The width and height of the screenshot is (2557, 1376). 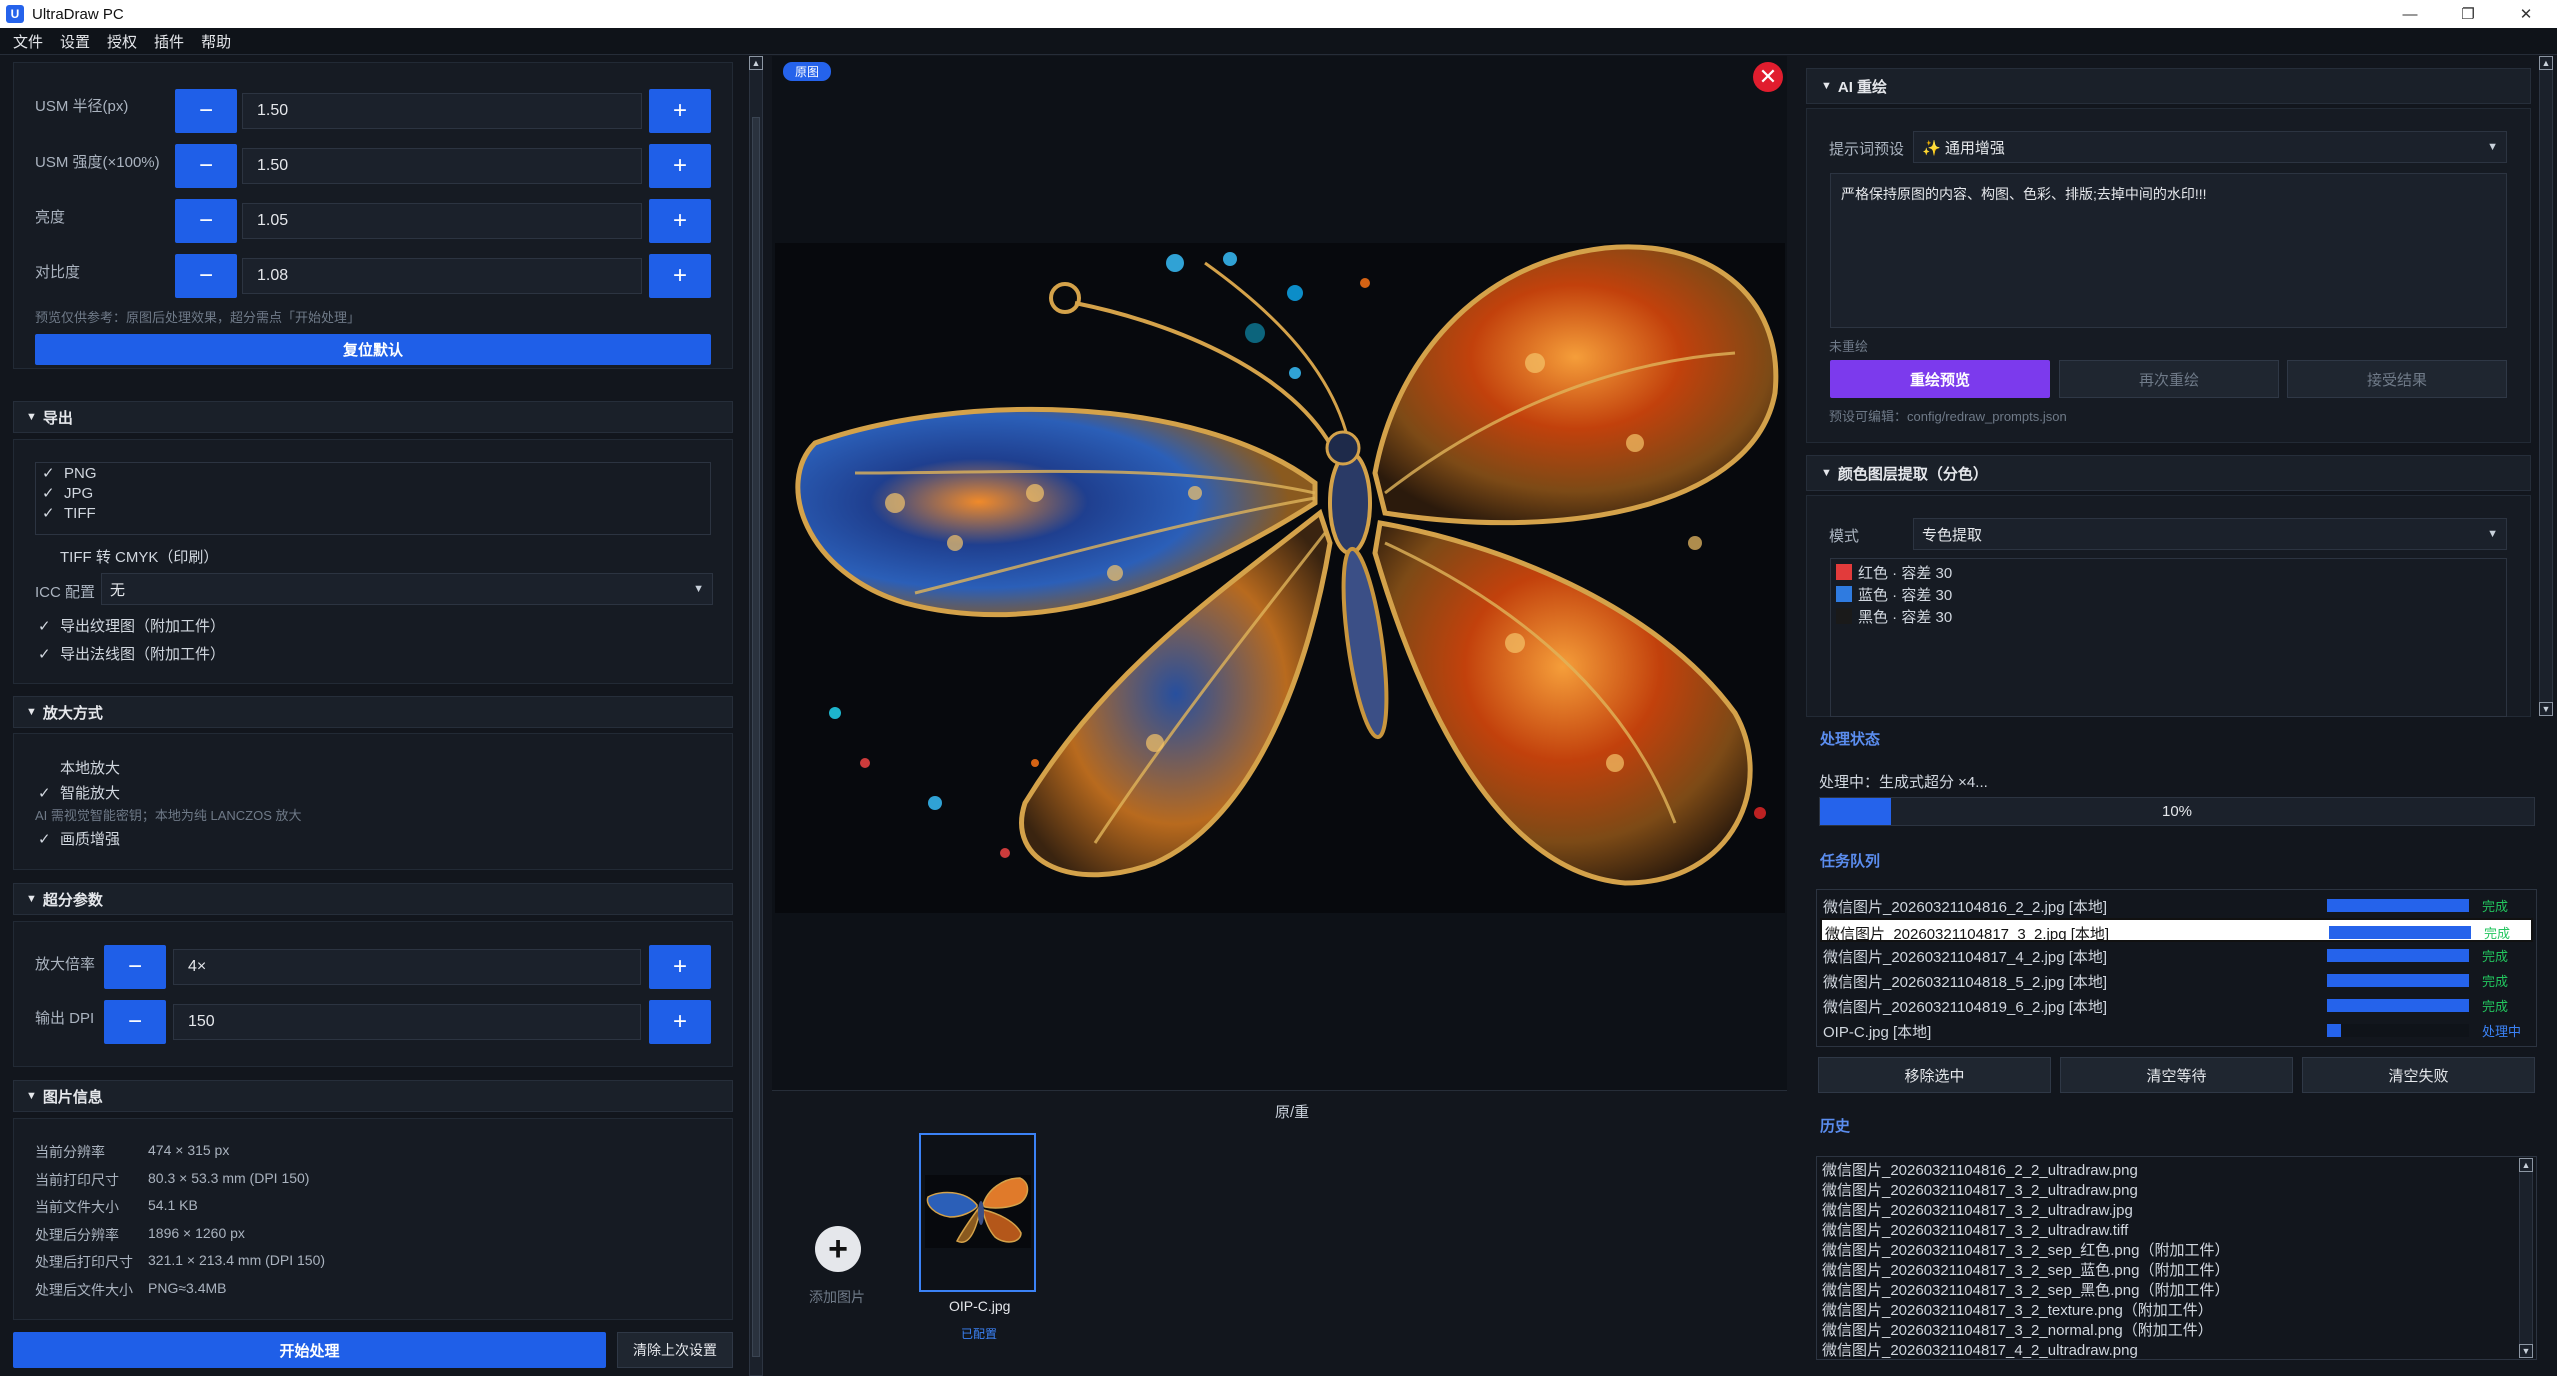 What do you see at coordinates (1795, 716) in the screenshot?
I see `splitter` at bounding box center [1795, 716].